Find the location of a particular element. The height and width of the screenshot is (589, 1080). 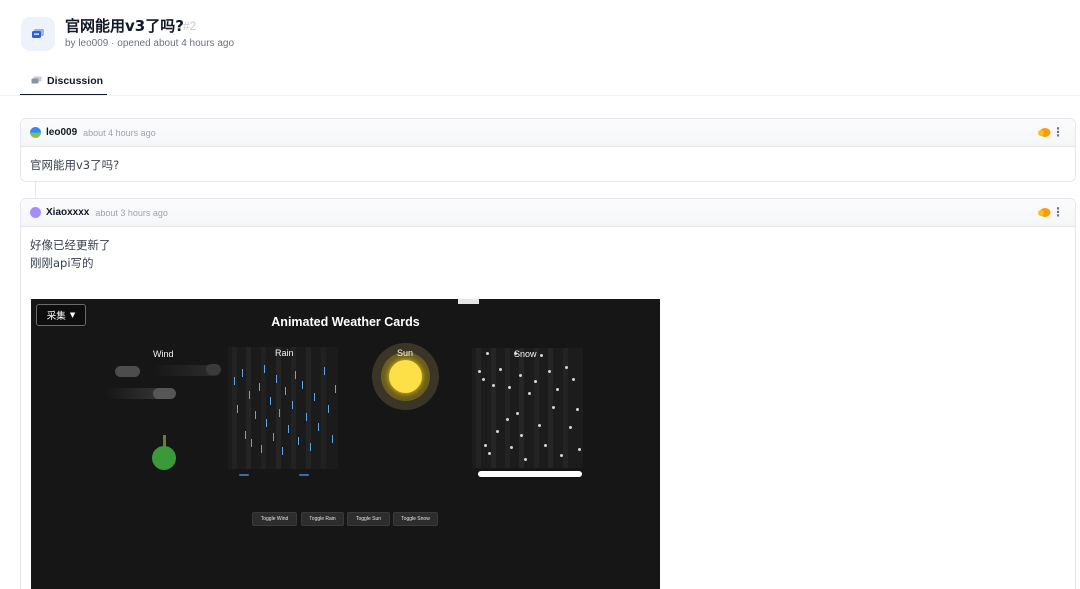

comment-text: 官网能用v3了吗? is located at coordinates (75, 165).